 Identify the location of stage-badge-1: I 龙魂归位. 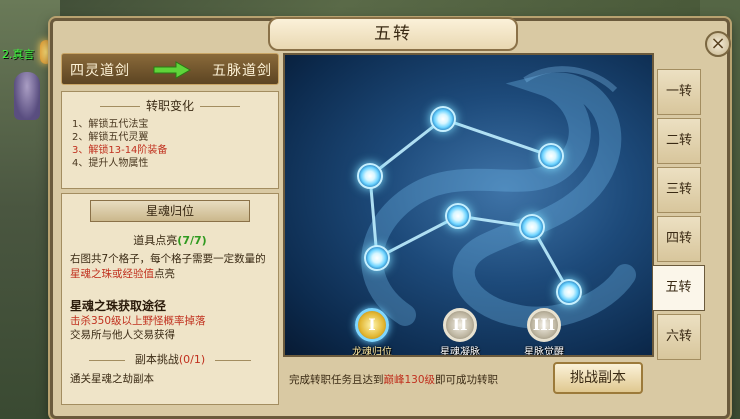
(372, 332).